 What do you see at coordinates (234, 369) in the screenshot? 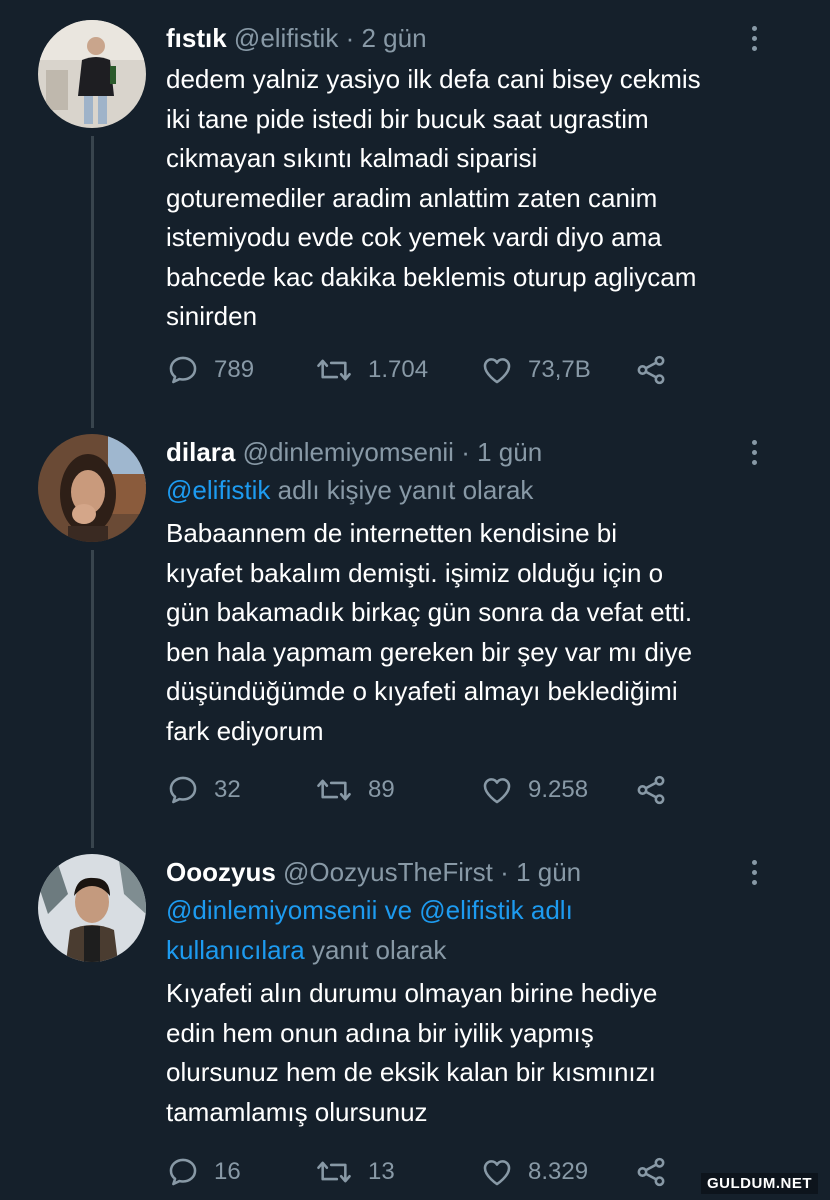
I see `reply-count: 789` at bounding box center [234, 369].